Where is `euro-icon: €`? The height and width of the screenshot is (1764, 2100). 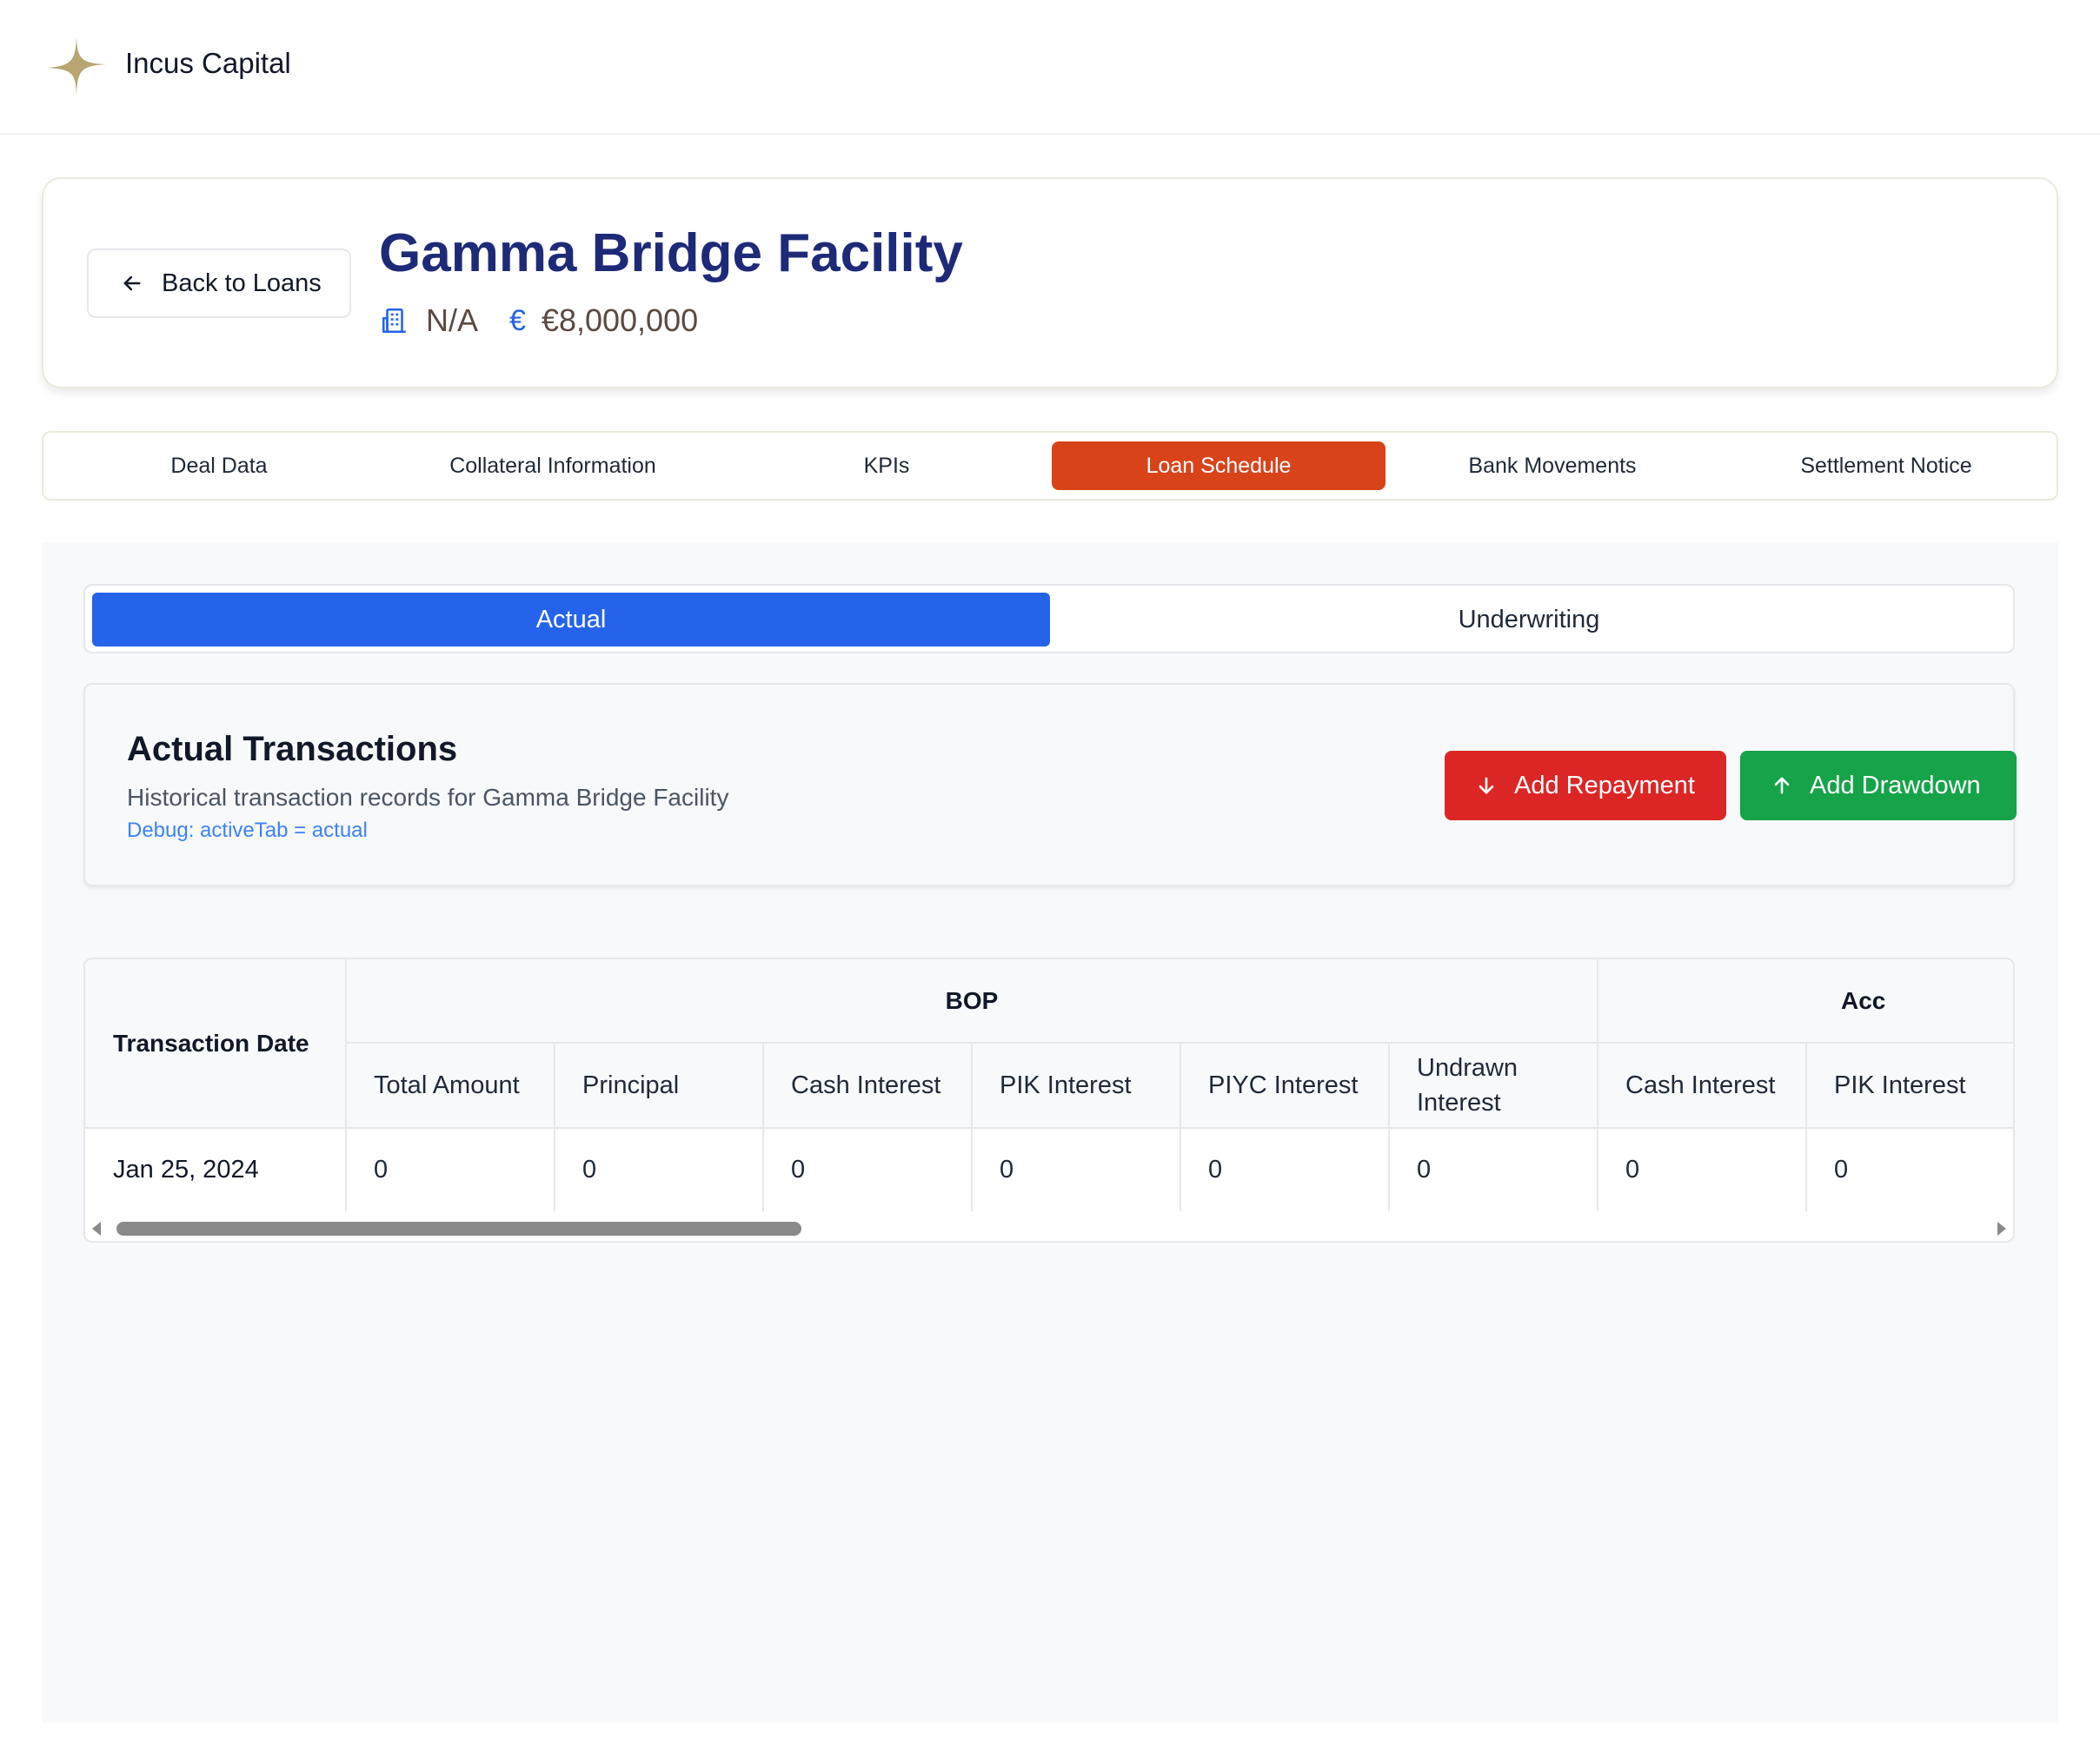 euro-icon: € is located at coordinates (517, 320).